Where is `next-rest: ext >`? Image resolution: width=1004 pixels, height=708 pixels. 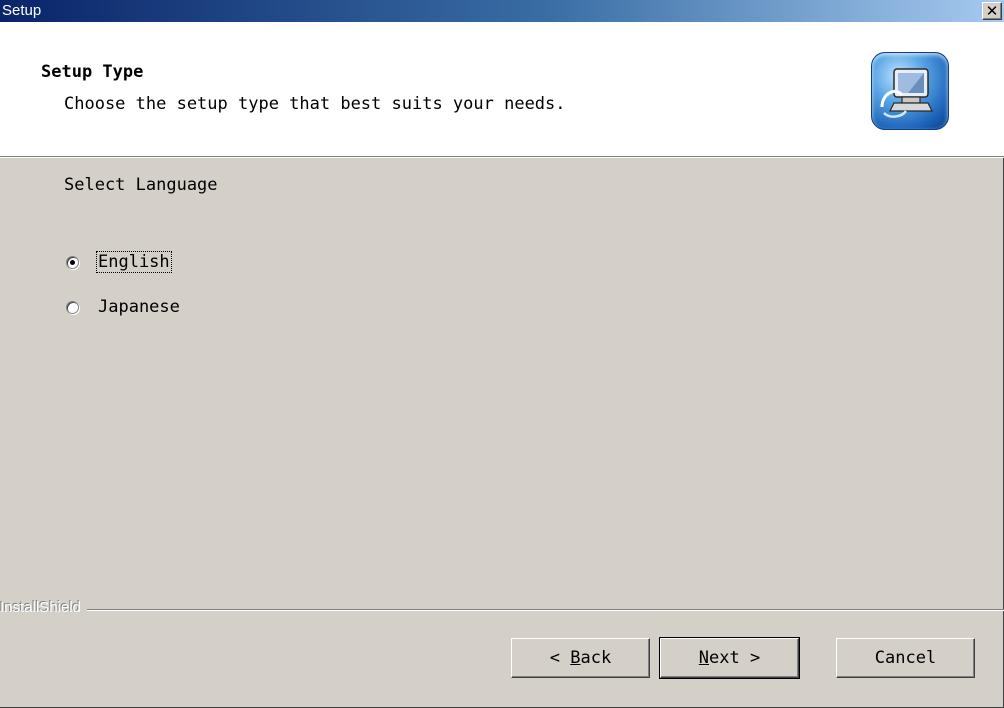
next-rest: ext > is located at coordinates (735, 658).